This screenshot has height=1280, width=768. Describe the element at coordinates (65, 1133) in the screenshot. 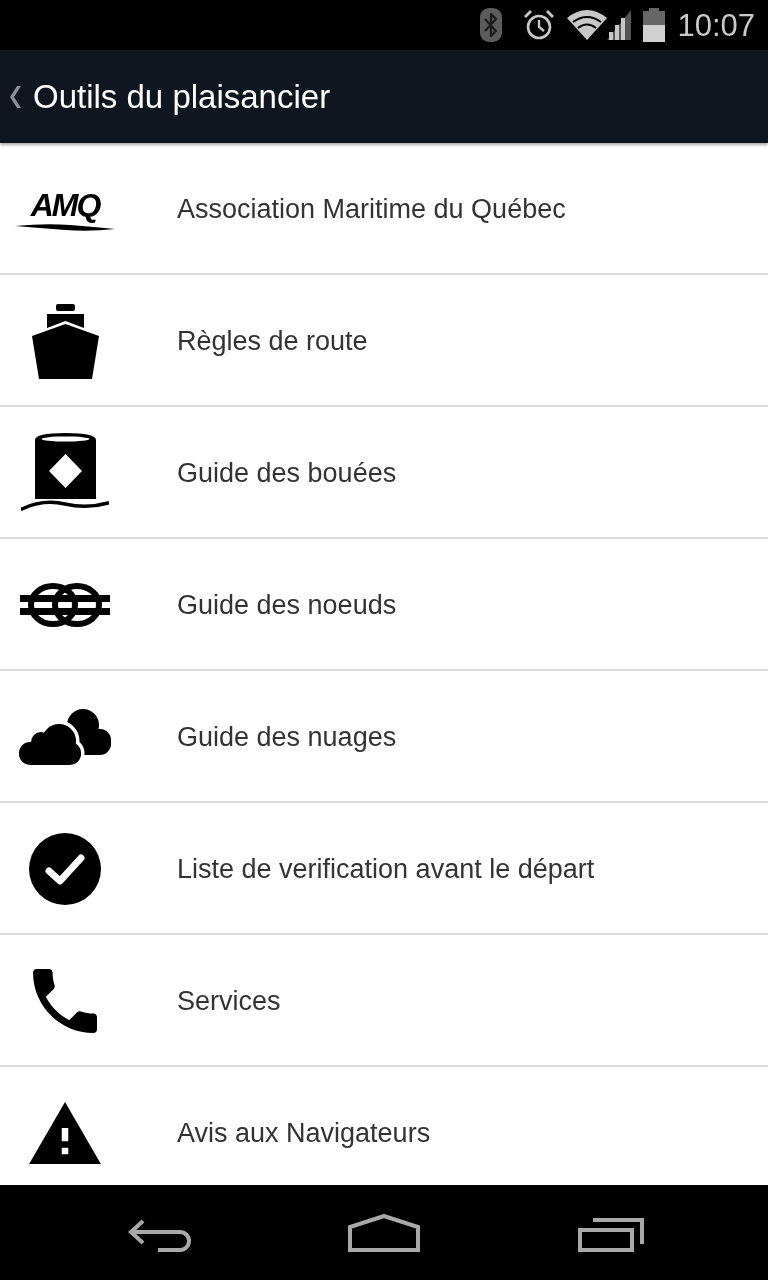

I see `warning-icon` at that location.